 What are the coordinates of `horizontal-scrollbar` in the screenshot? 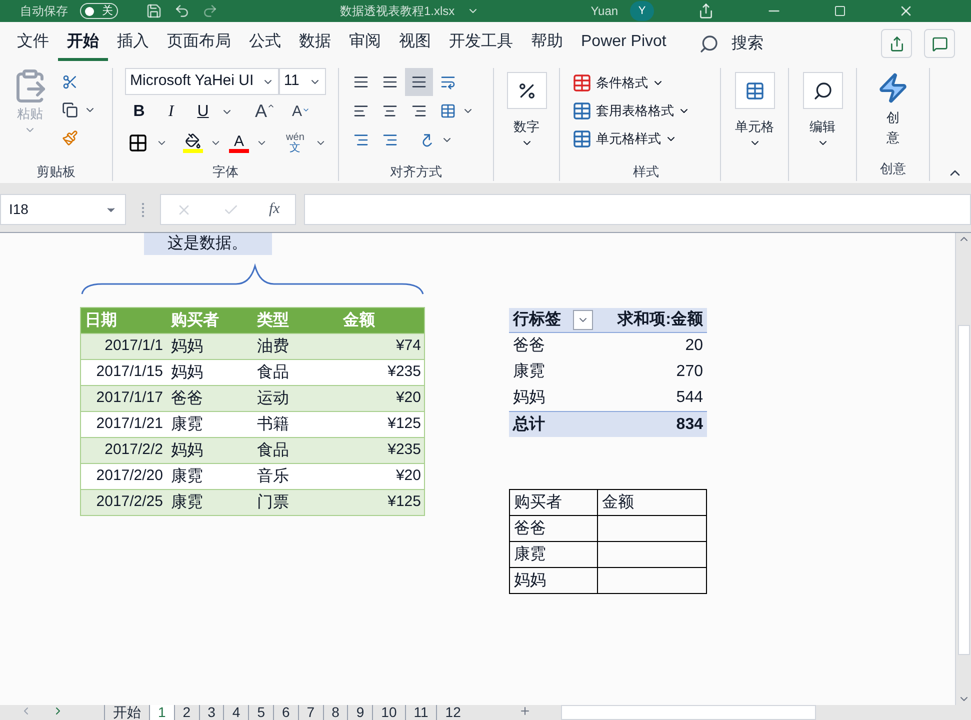 It's located at (688, 712).